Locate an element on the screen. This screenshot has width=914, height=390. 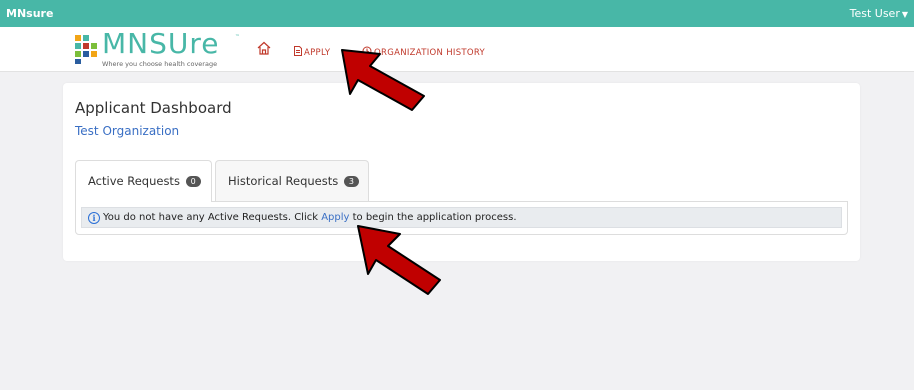
organization-name: Test Organization is located at coordinates (127, 131).